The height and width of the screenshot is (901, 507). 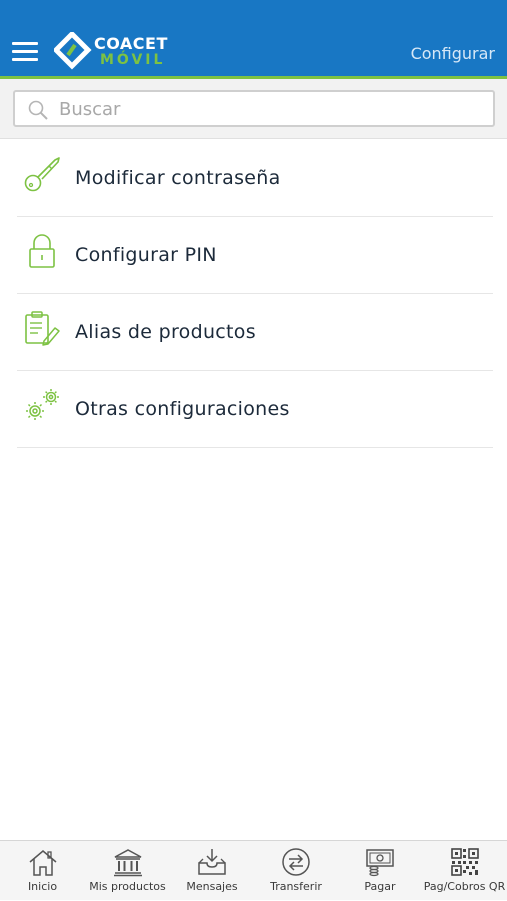 I want to click on menu-item-label: Configurar PIN, so click(x=146, y=255).